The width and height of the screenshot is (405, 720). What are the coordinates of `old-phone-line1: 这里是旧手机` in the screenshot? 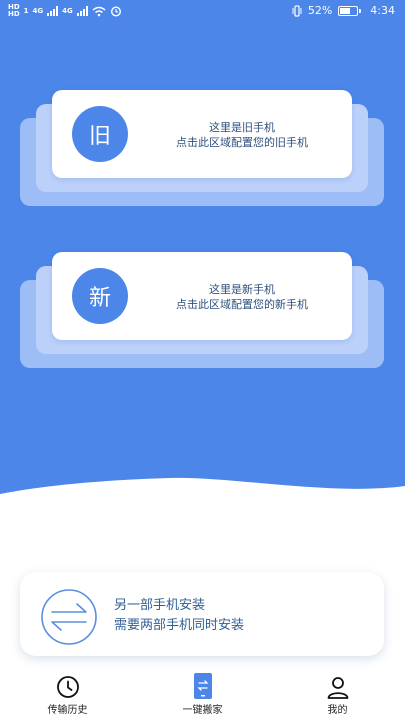 It's located at (242, 127).